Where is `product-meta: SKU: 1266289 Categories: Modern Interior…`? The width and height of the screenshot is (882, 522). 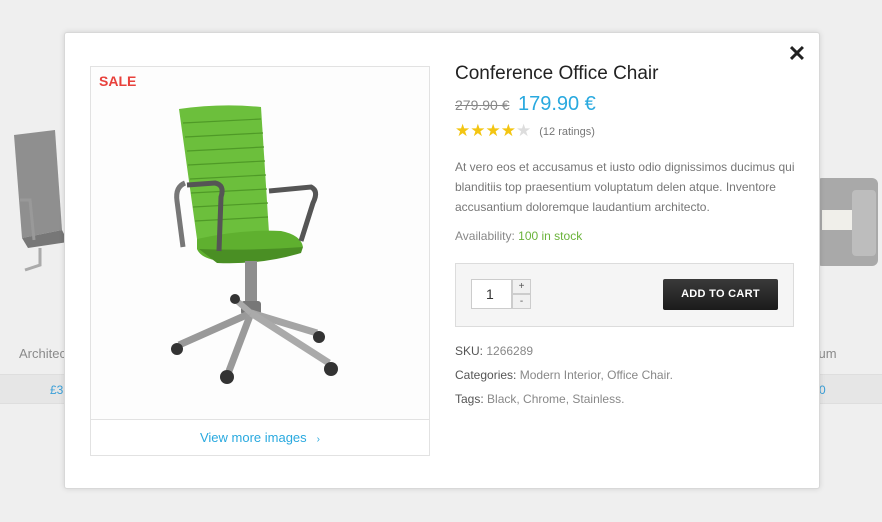
product-meta: SKU: 1266289 Categories: Modern Interior… is located at coordinates (625, 380).